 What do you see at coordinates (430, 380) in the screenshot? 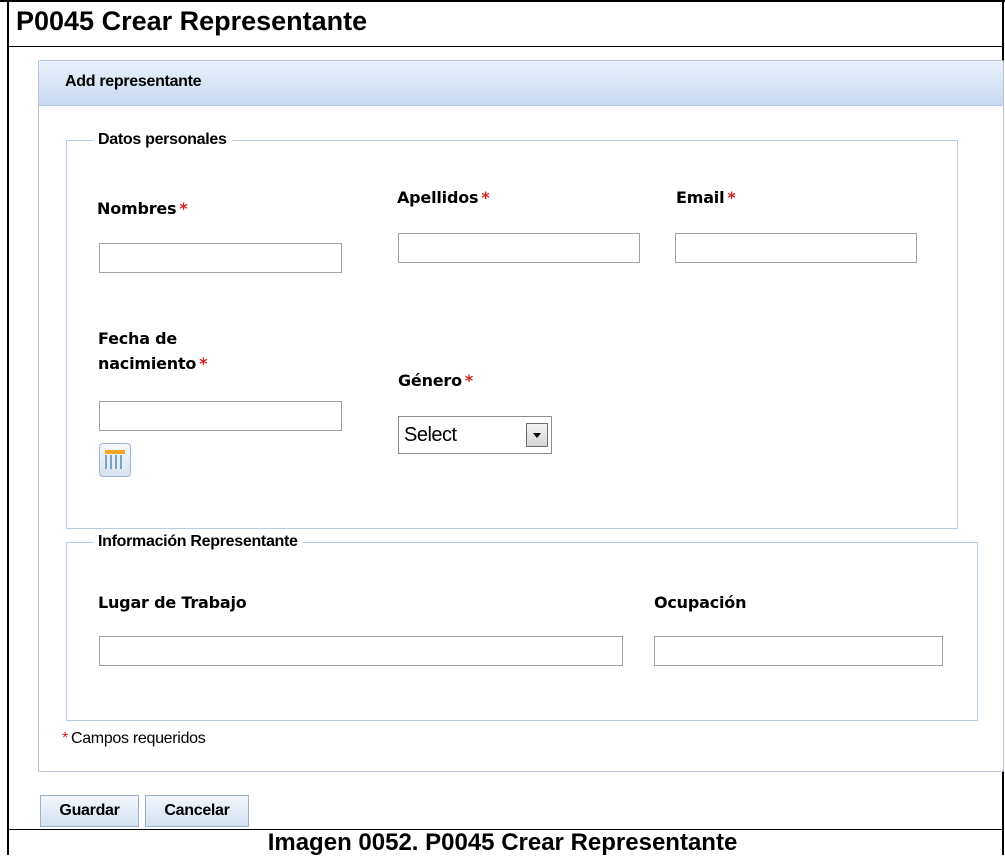
I see `genero-label-text: Género` at bounding box center [430, 380].